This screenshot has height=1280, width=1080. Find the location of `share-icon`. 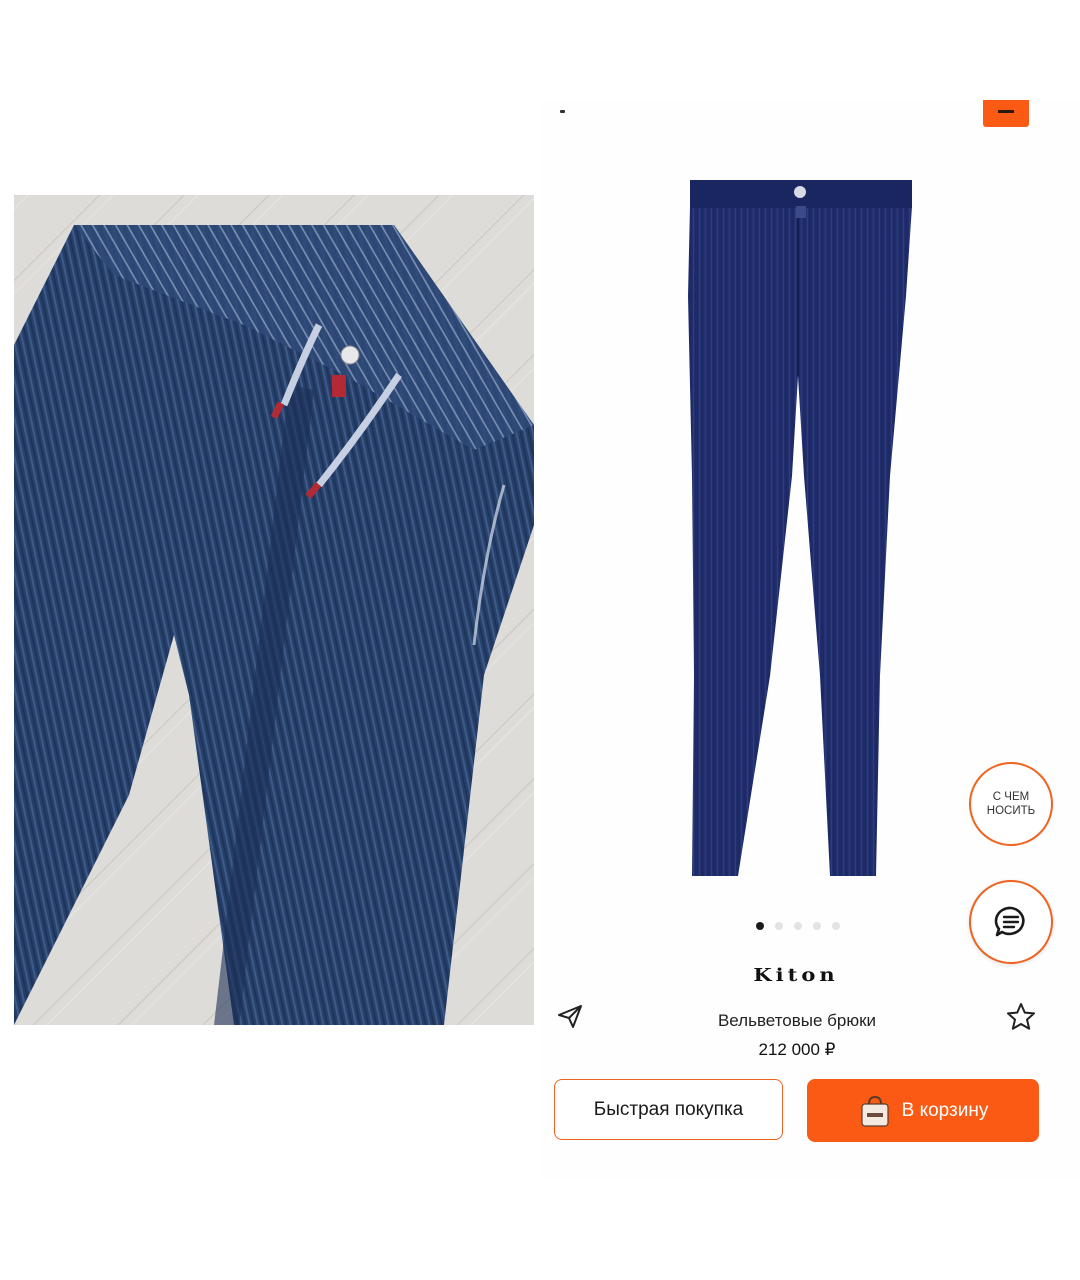

share-icon is located at coordinates (570, 1016).